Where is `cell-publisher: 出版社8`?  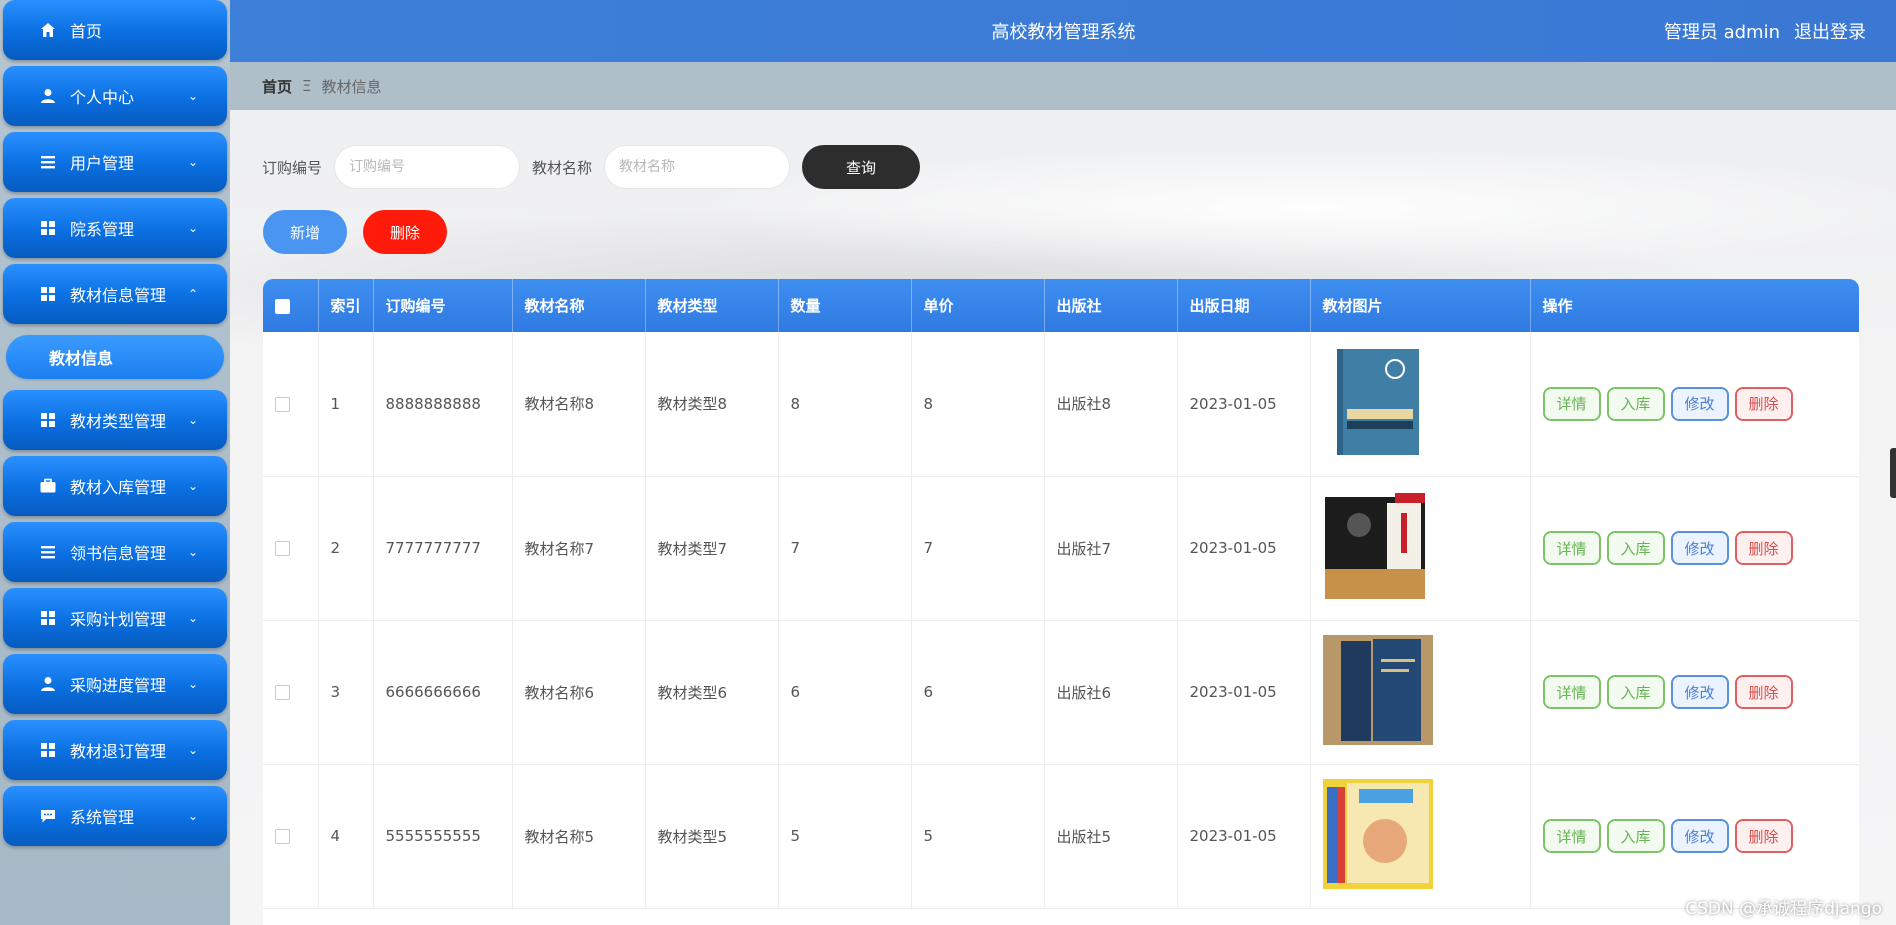
cell-publisher: 出版社8 is located at coordinates (1111, 404).